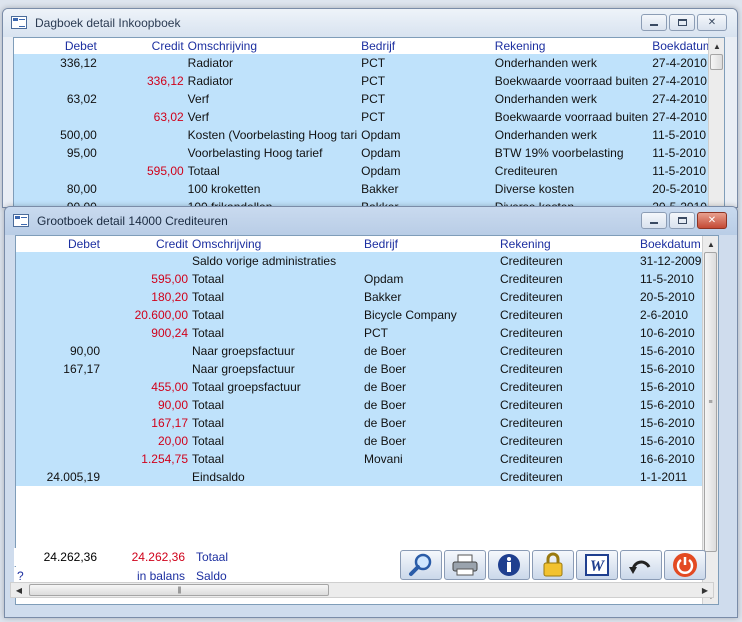 Image resolution: width=742 pixels, height=622 pixels. What do you see at coordinates (362, 590) in the screenshot?
I see `horizontal-scrollbar: ◀ ||| ▶` at bounding box center [362, 590].